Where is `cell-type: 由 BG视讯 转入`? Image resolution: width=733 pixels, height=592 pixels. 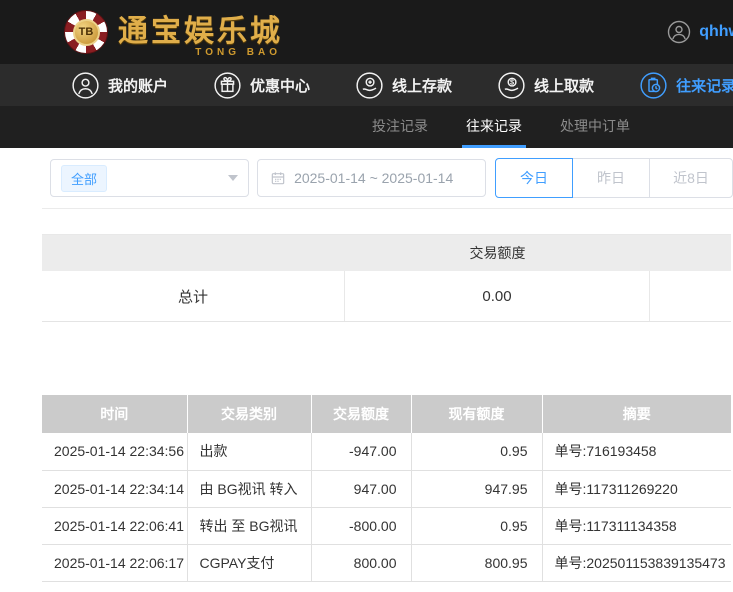 cell-type: 由 BG视讯 转入 is located at coordinates (249, 489).